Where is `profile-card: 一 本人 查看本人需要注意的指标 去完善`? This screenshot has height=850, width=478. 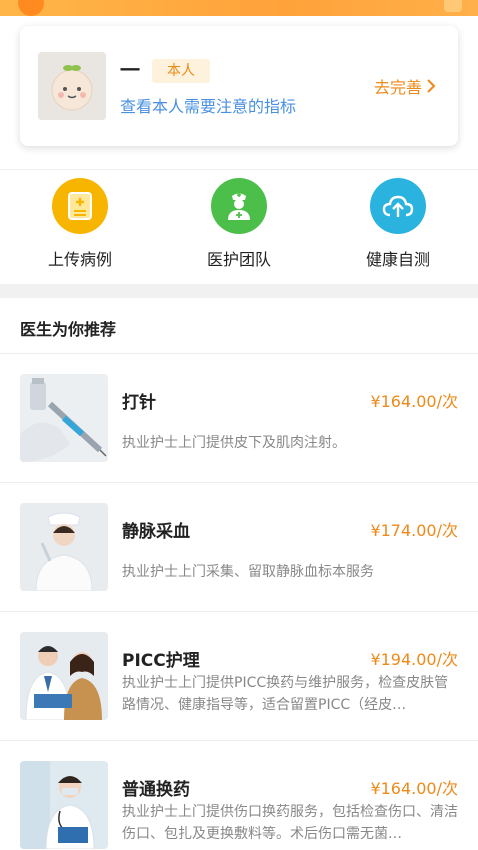
profile-card: 一 本人 查看本人需要注意的指标 去完善 is located at coordinates (239, 86).